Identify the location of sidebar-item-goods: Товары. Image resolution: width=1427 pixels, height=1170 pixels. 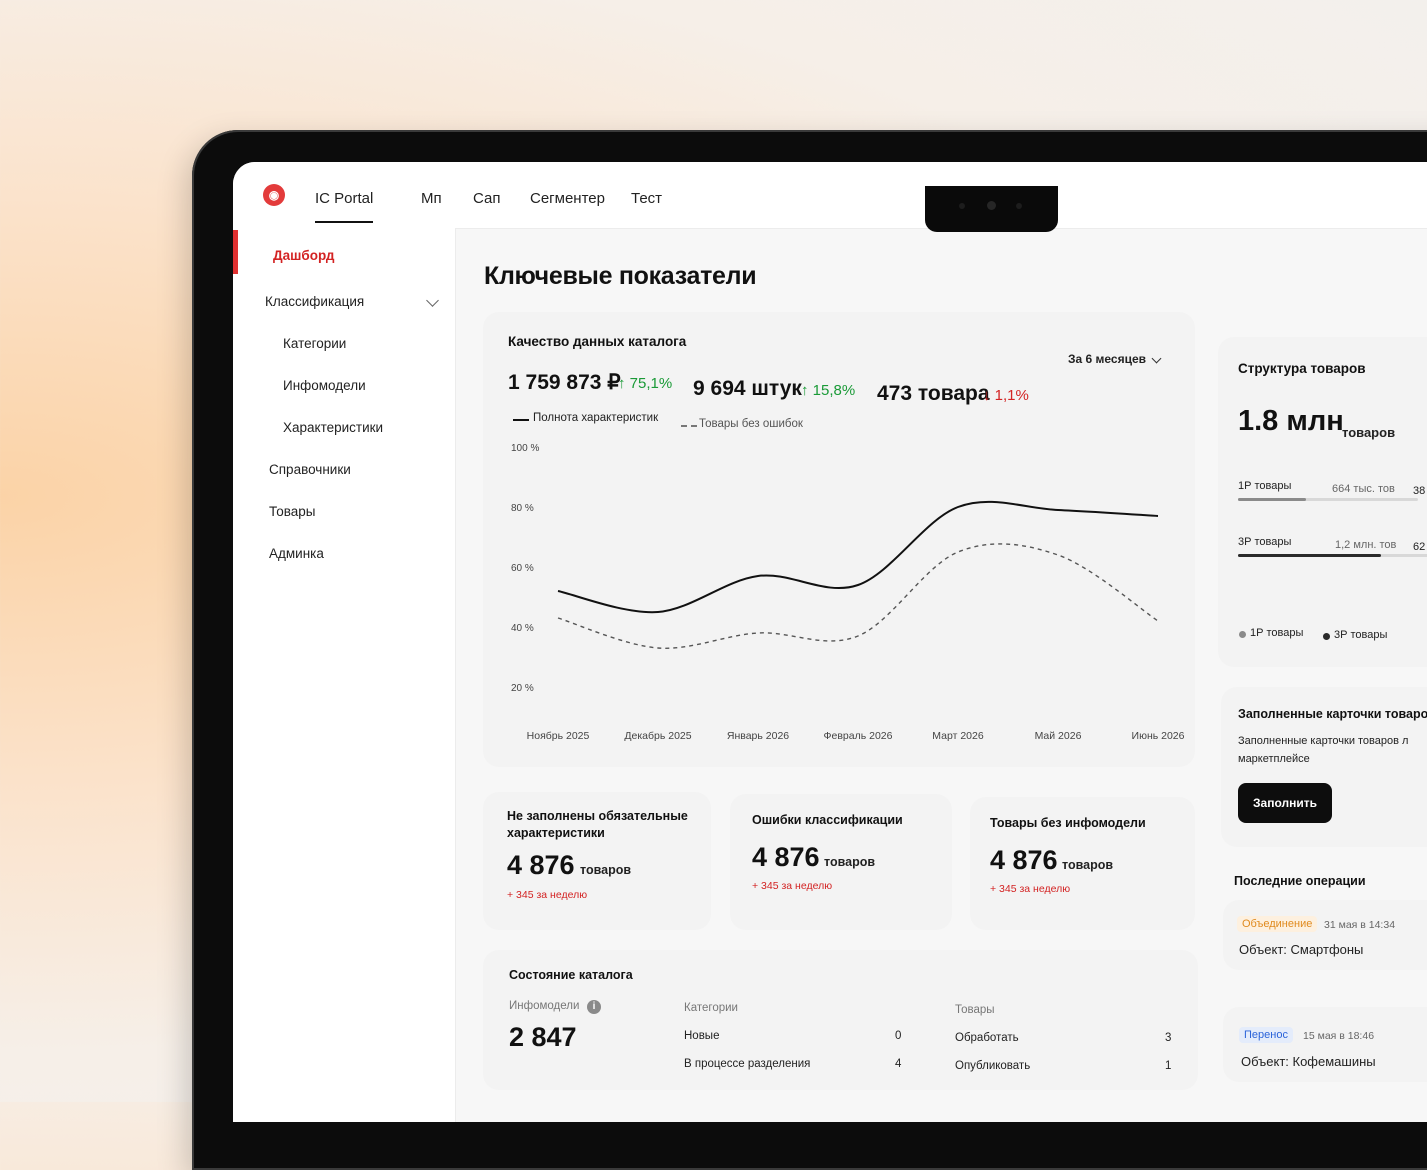
(292, 511).